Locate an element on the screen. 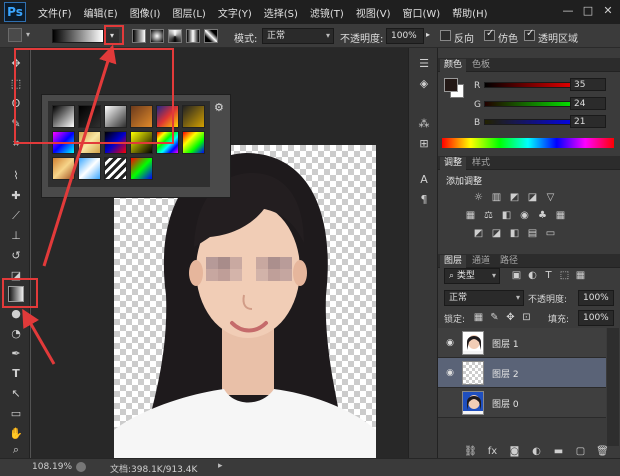  hand-tool-icon: ✋ is located at coordinates (16, 434).